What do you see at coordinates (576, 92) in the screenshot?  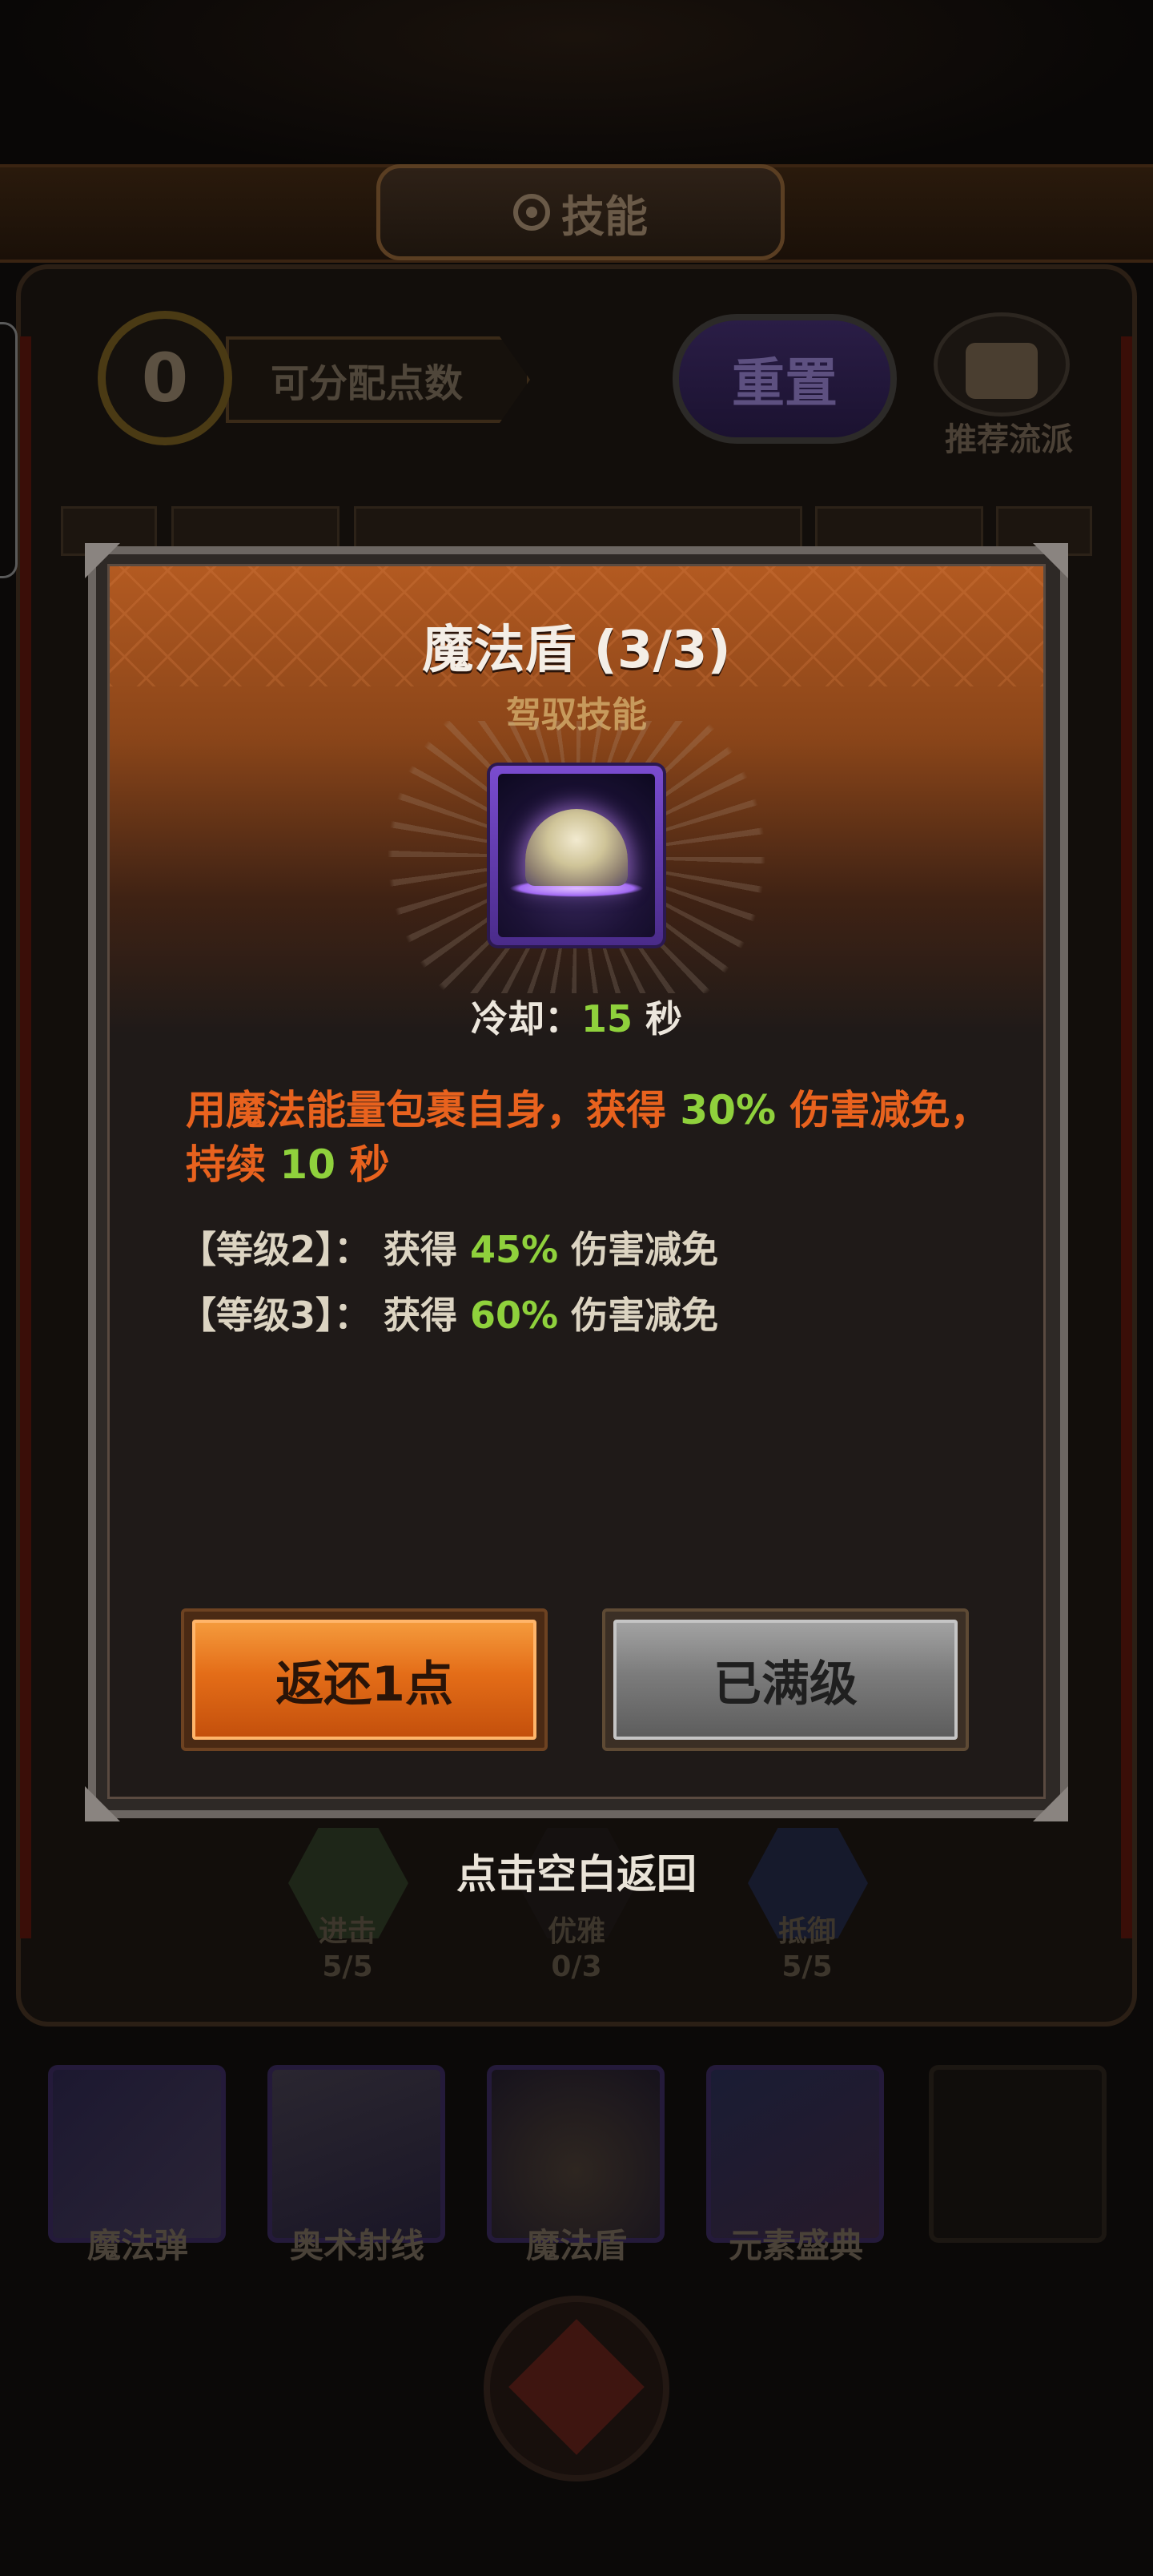 I see `background-top` at bounding box center [576, 92].